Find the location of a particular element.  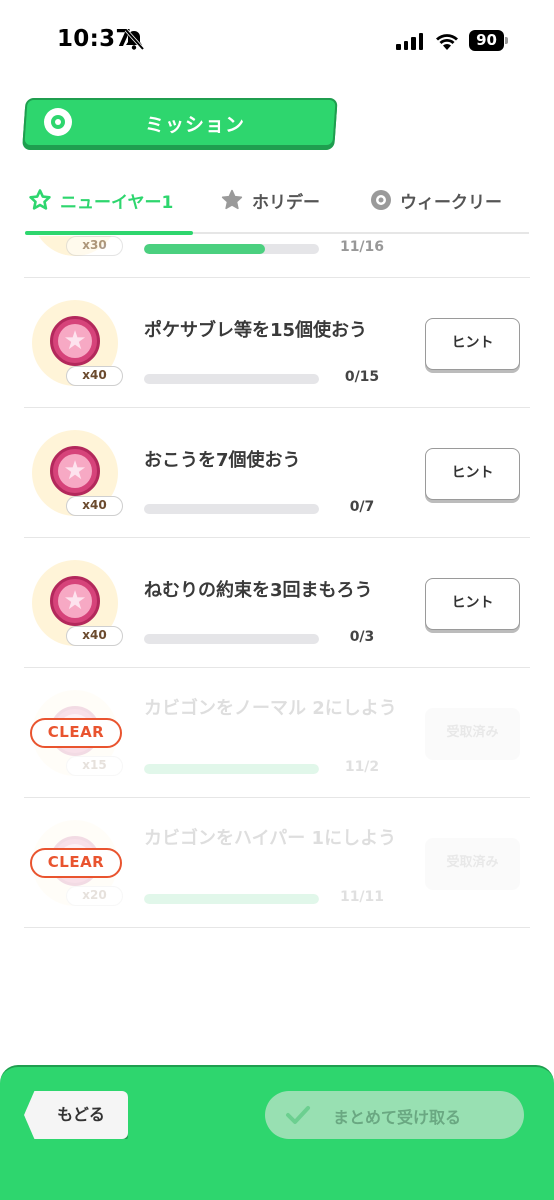

status-time: 10:37 is located at coordinates (94, 39).